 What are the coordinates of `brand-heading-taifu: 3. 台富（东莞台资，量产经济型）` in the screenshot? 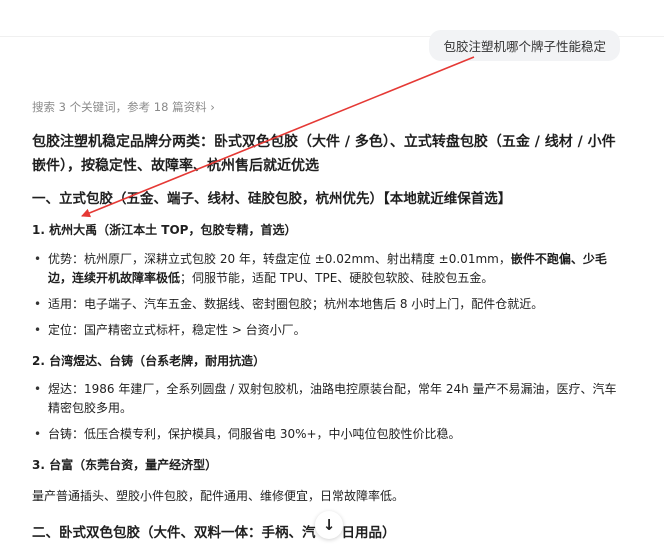 It's located at (125, 465).